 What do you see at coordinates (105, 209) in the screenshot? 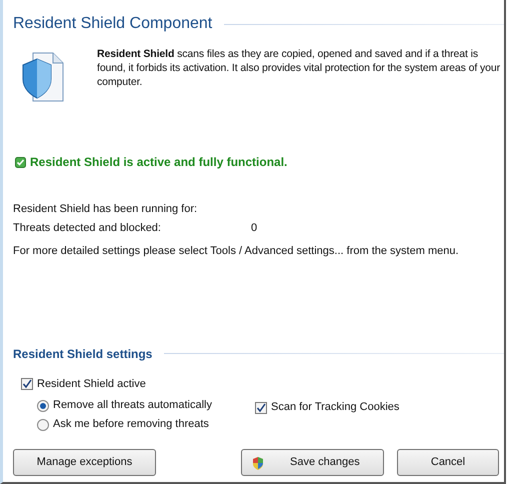
I see `stat-label: Resident Shield has been running for:` at bounding box center [105, 209].